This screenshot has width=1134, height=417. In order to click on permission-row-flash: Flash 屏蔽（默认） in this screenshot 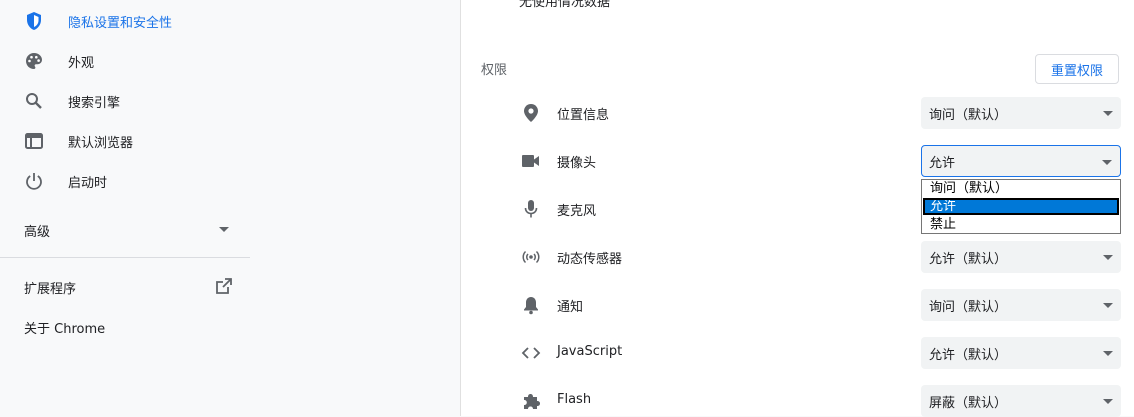, I will do `click(797, 401)`.